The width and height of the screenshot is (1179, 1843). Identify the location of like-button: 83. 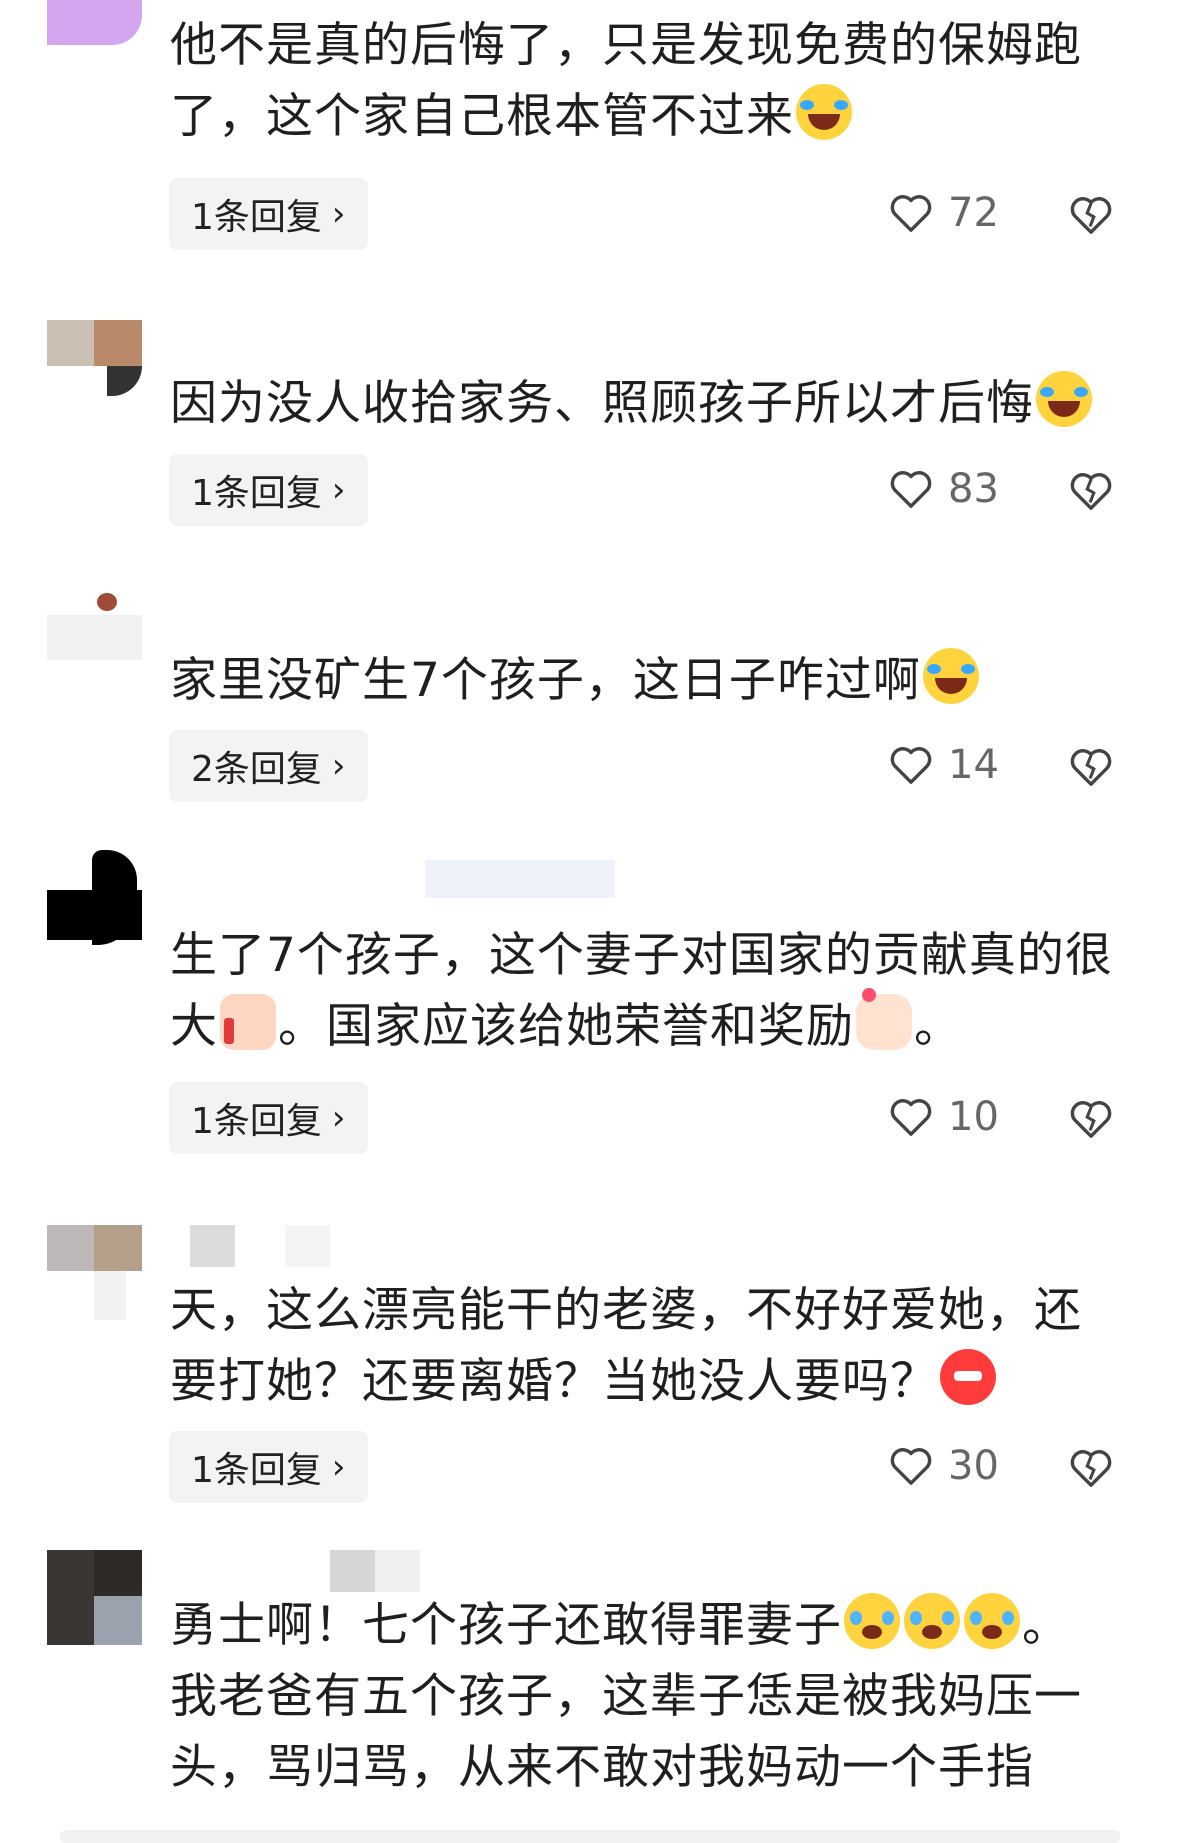
(943, 489).